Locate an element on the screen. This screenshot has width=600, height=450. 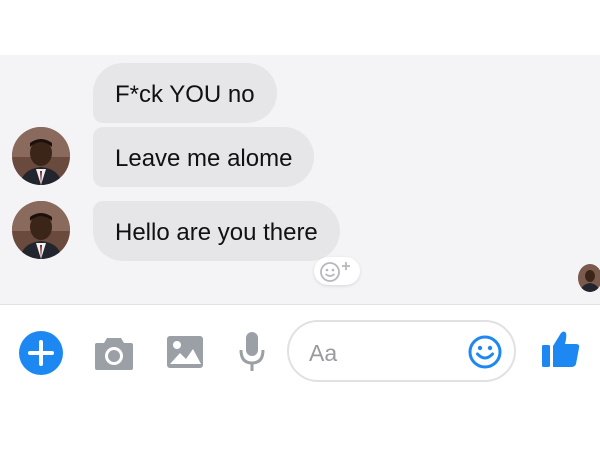
like-button is located at coordinates (561, 349).